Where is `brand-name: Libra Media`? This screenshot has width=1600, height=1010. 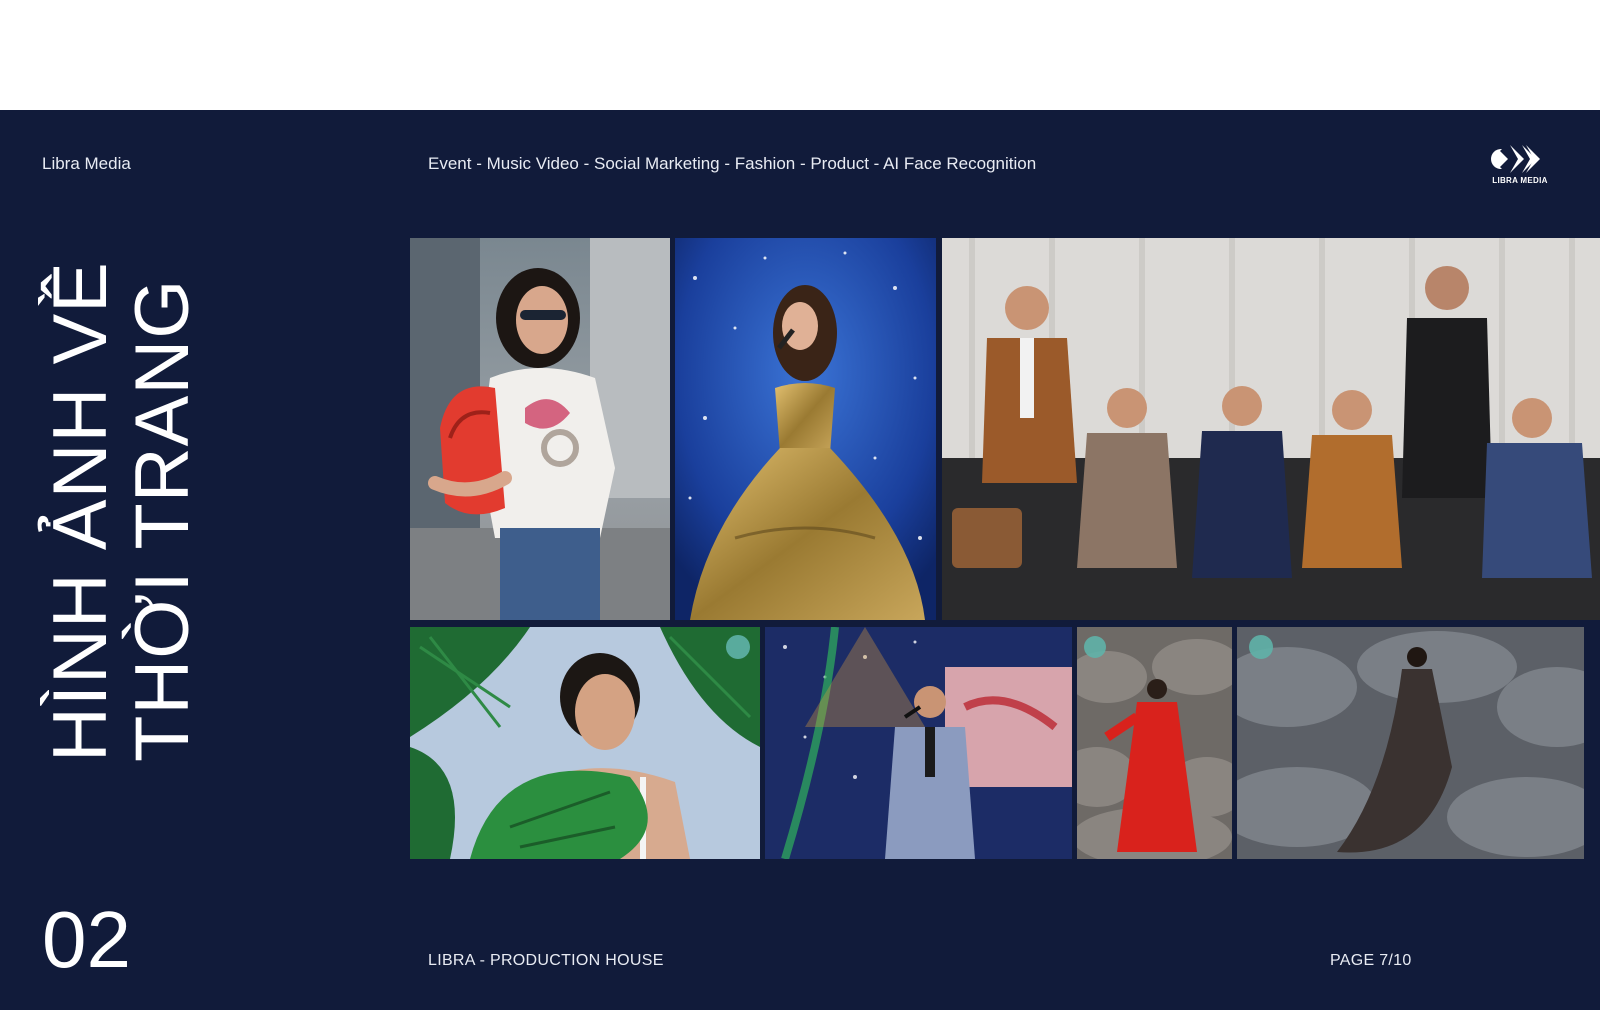
brand-name: Libra Media is located at coordinates (86, 163).